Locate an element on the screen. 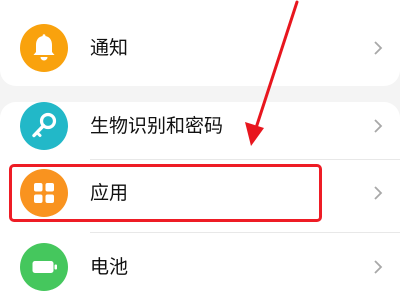  settings-item-label: 通知 is located at coordinates (109, 48).